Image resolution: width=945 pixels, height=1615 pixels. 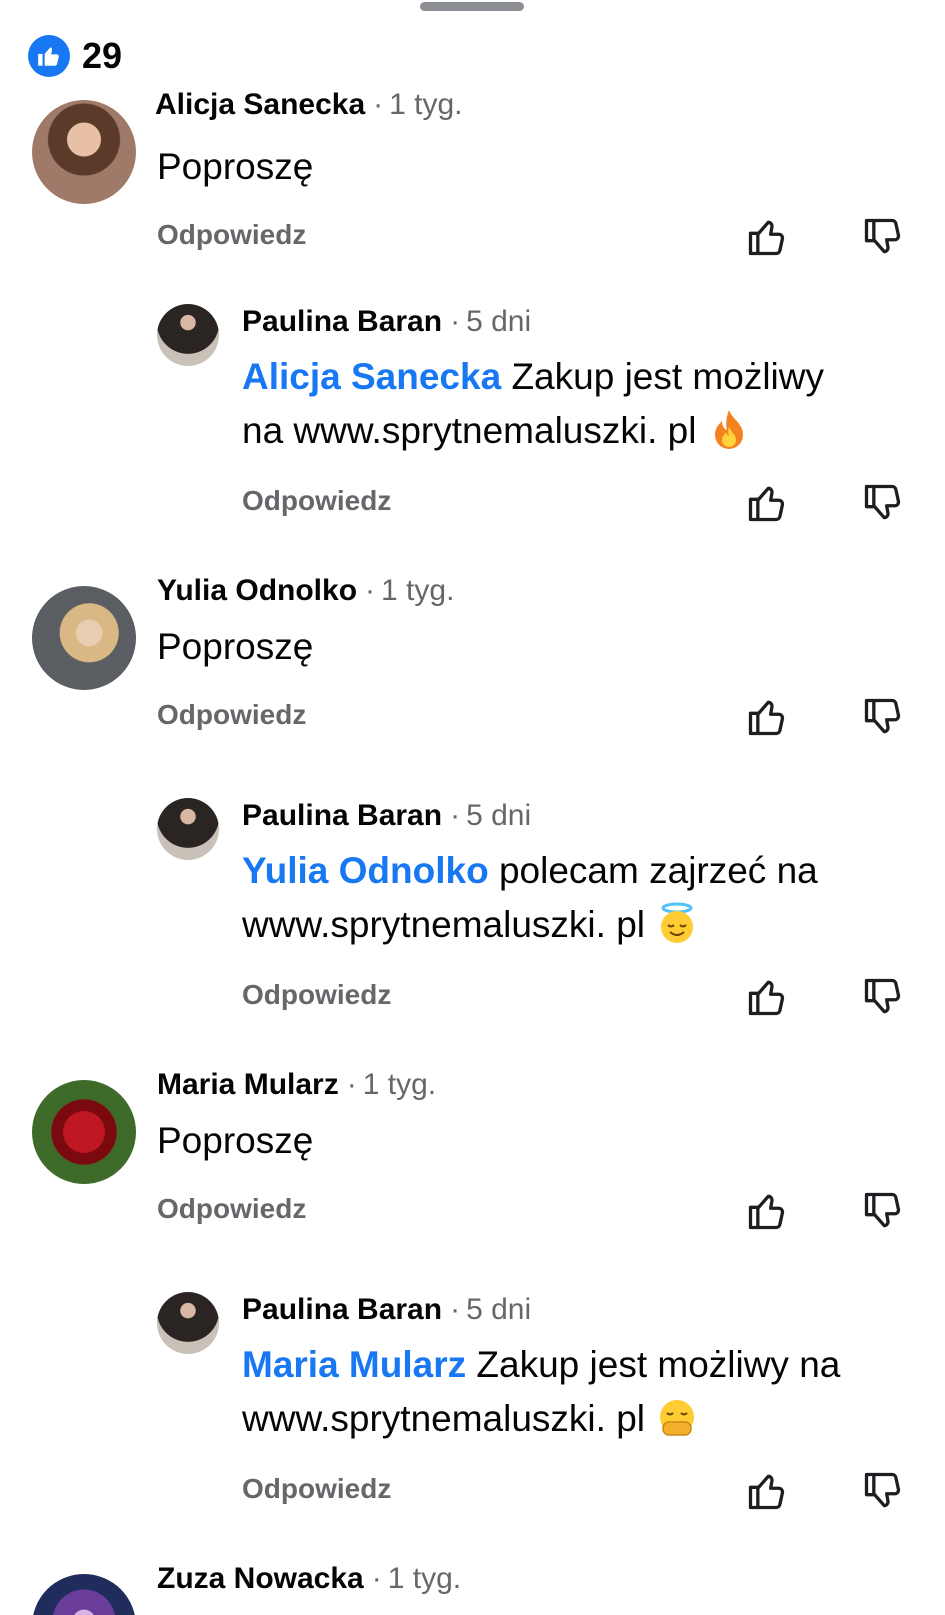 I want to click on smiling-face-with-halo-emoji, so click(x=677, y=922).